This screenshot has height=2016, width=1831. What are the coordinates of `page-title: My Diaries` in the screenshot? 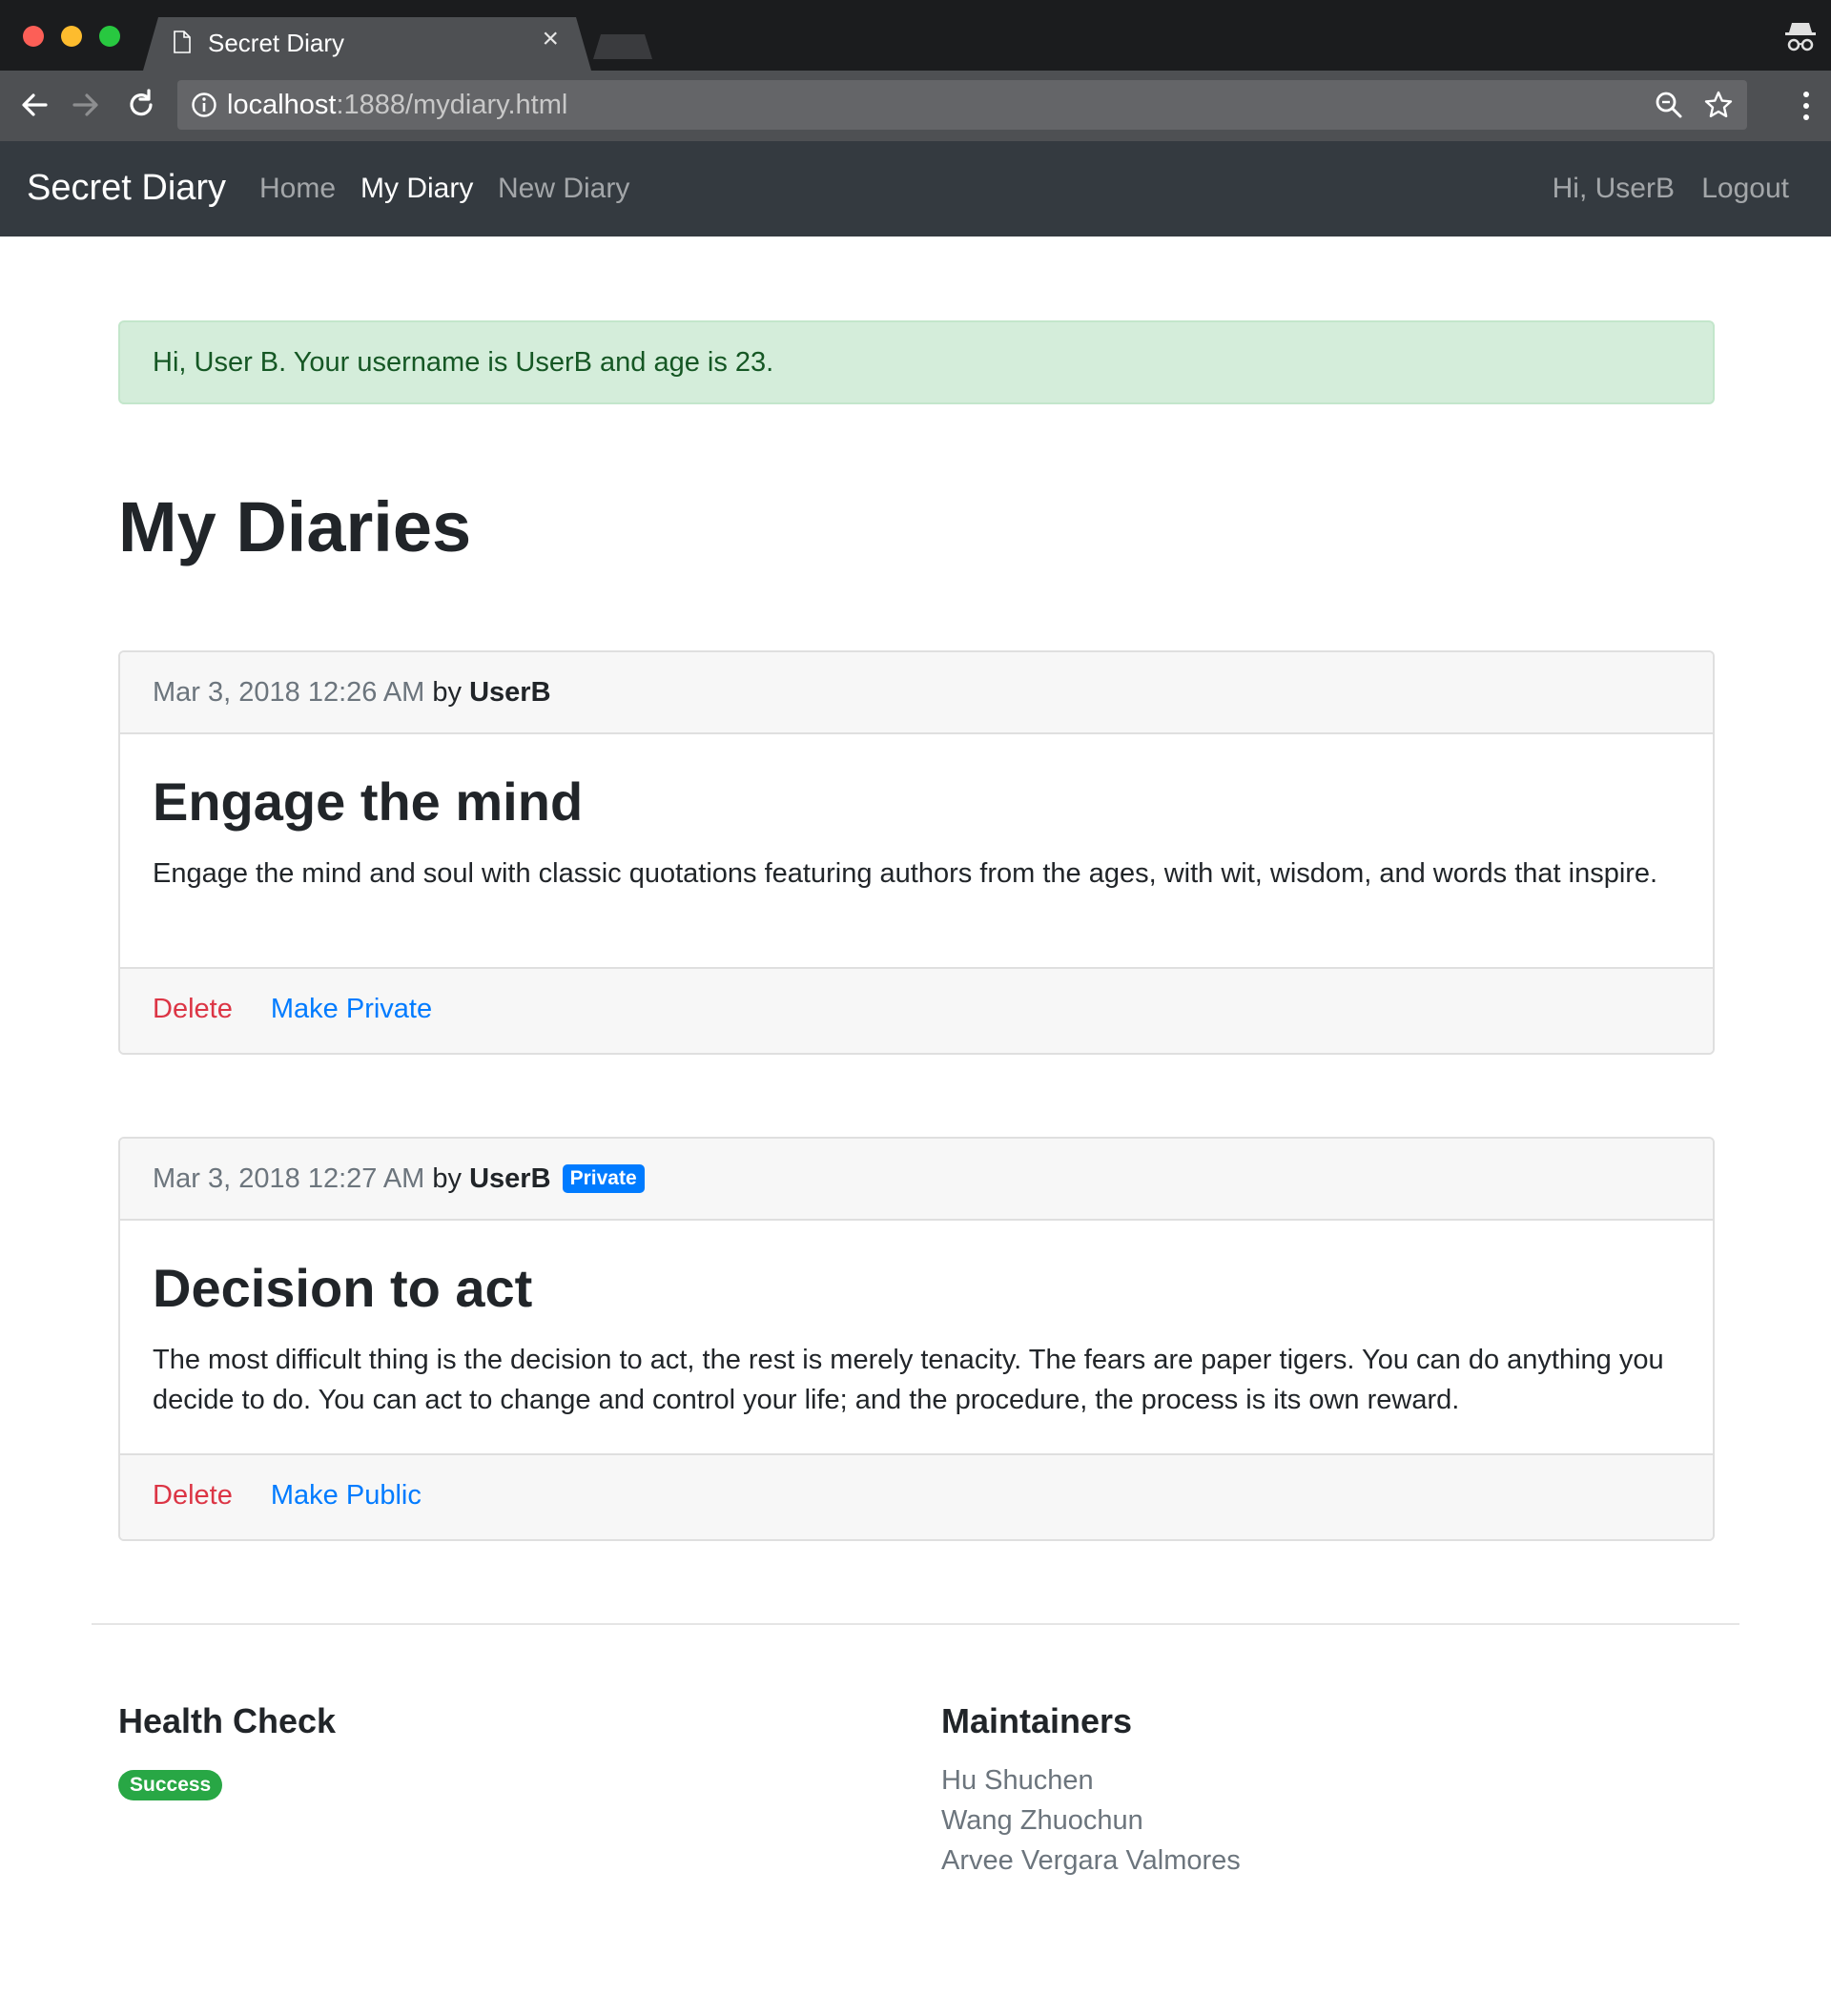 It's located at (295, 526).